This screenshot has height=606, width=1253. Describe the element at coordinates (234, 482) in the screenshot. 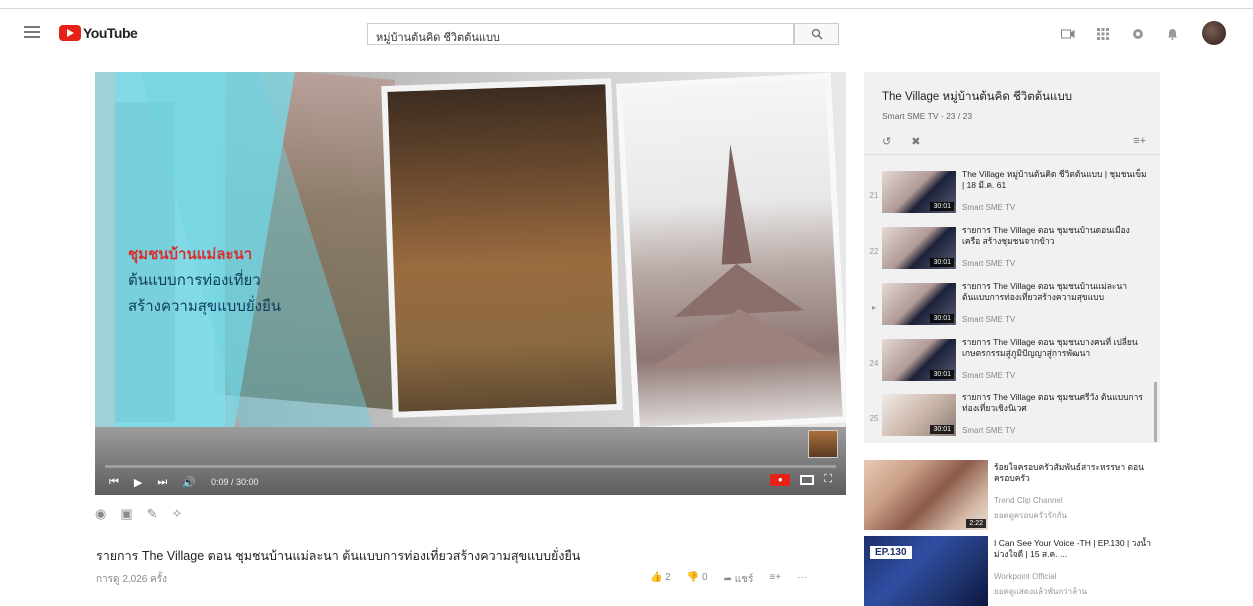

I see `time-display: 0:09 / 30:00` at that location.